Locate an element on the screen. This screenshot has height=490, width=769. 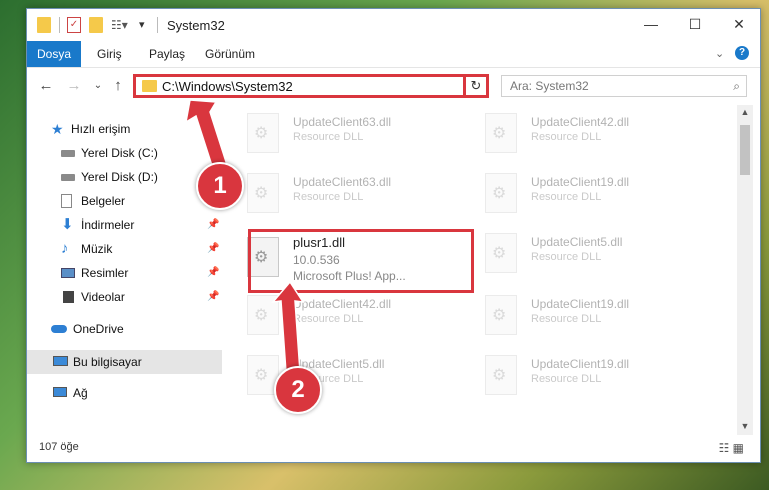
tab-view: Görünüm is located at coordinates (230, 54).